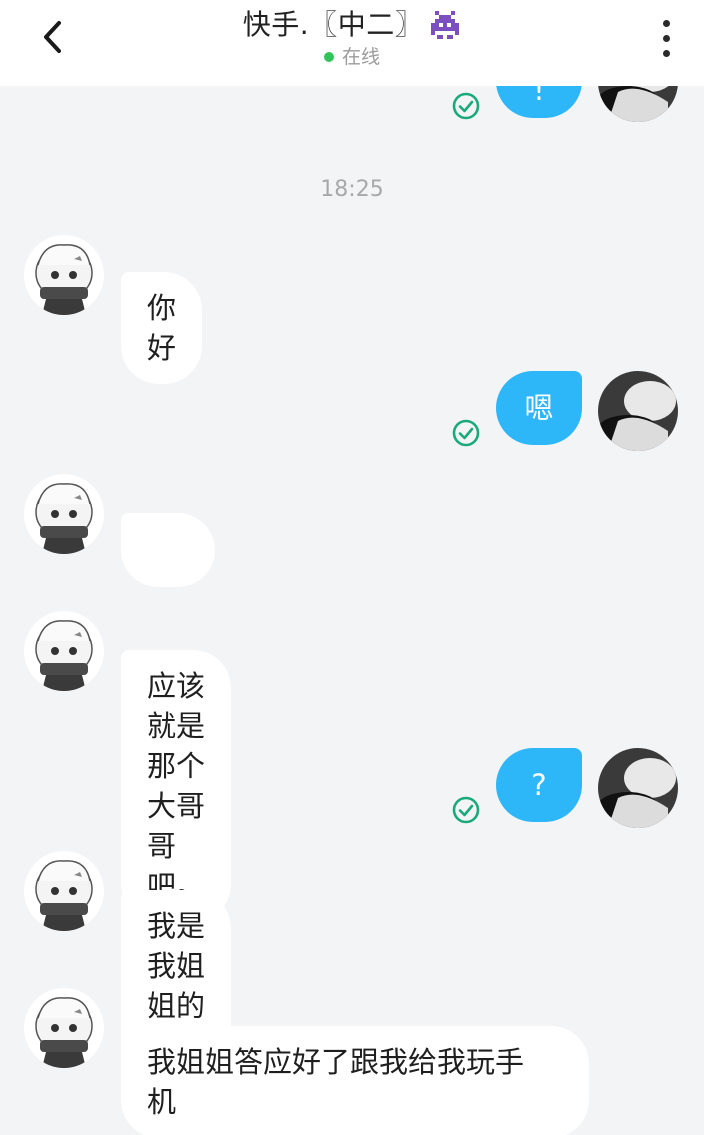 The image size is (704, 1135). Describe the element at coordinates (166, 673) in the screenshot. I see `smirk-emoji-icon` at that location.